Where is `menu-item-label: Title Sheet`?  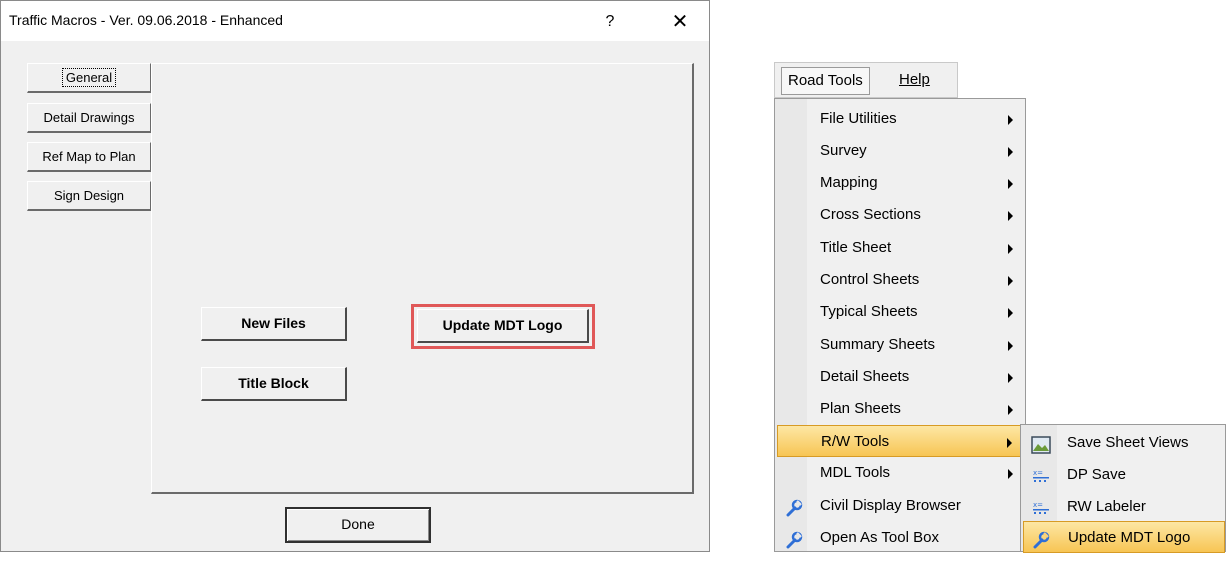
menu-item-label: Title Sheet is located at coordinates (856, 247).